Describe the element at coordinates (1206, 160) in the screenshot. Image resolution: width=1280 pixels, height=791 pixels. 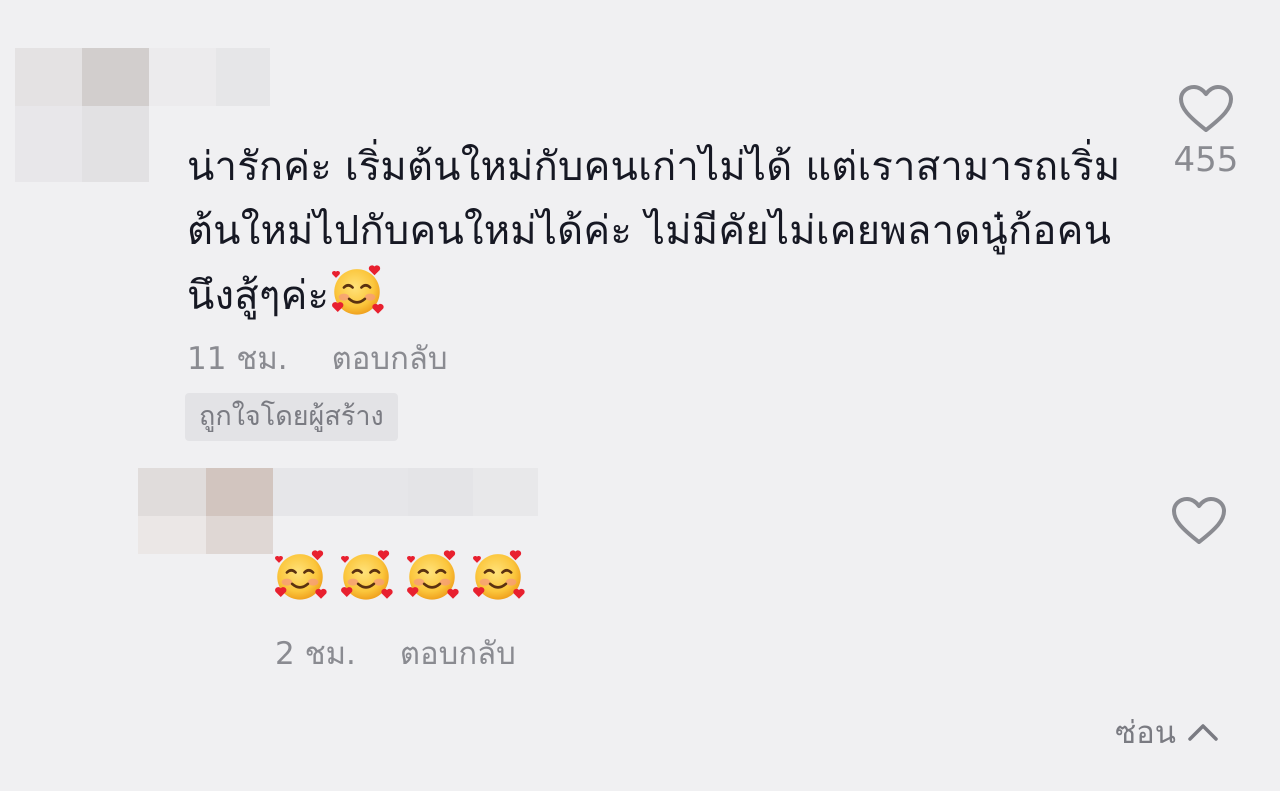
I see `like-count: 455` at that location.